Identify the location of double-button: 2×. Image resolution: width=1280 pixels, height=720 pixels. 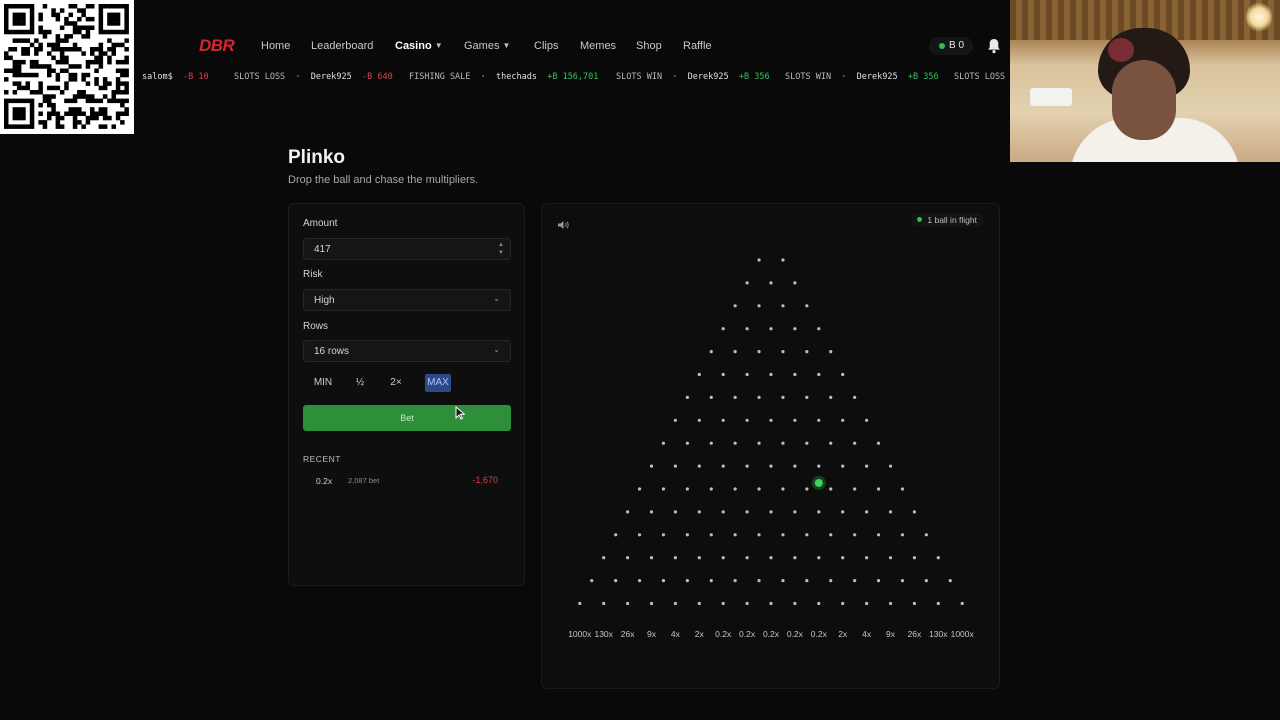
(396, 383).